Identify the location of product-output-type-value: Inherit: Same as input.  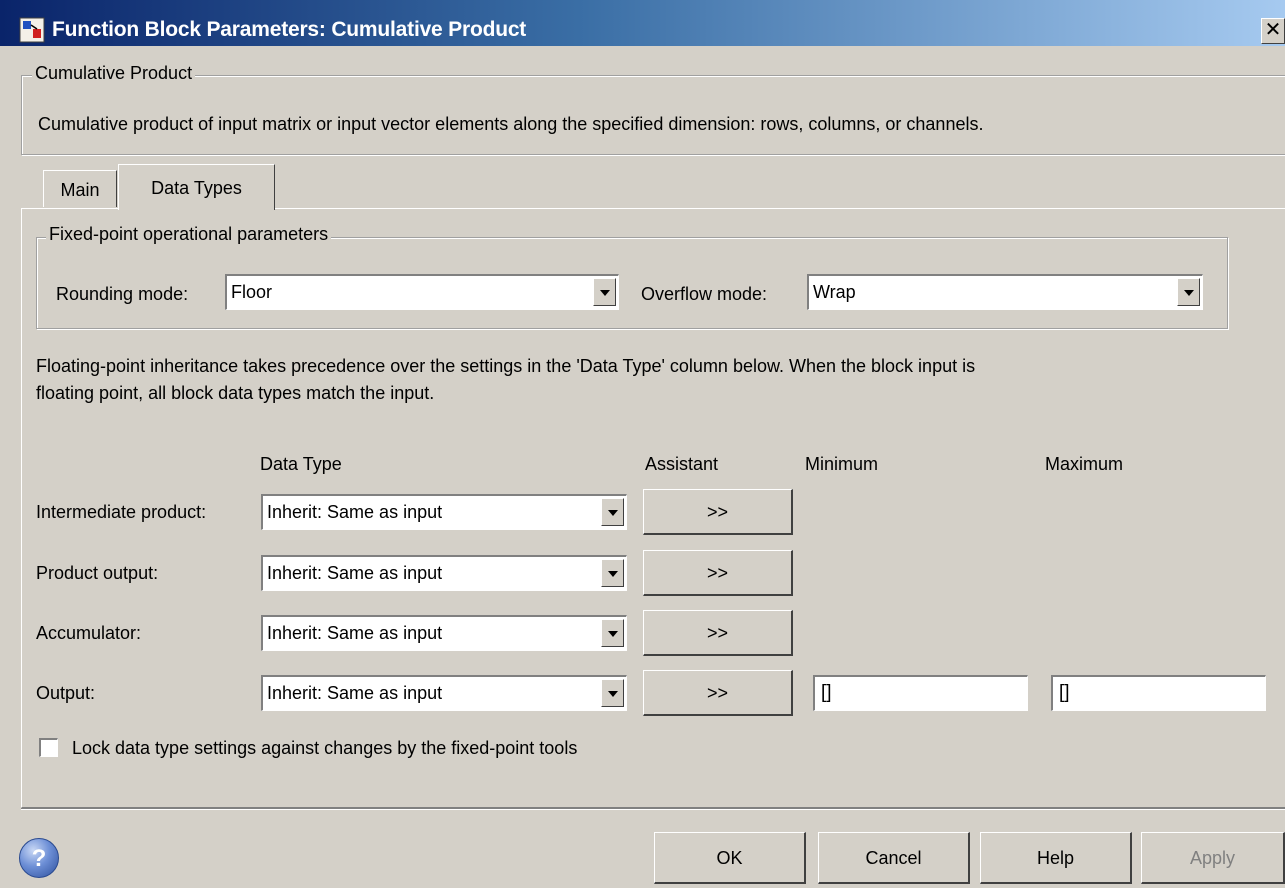
(355, 573).